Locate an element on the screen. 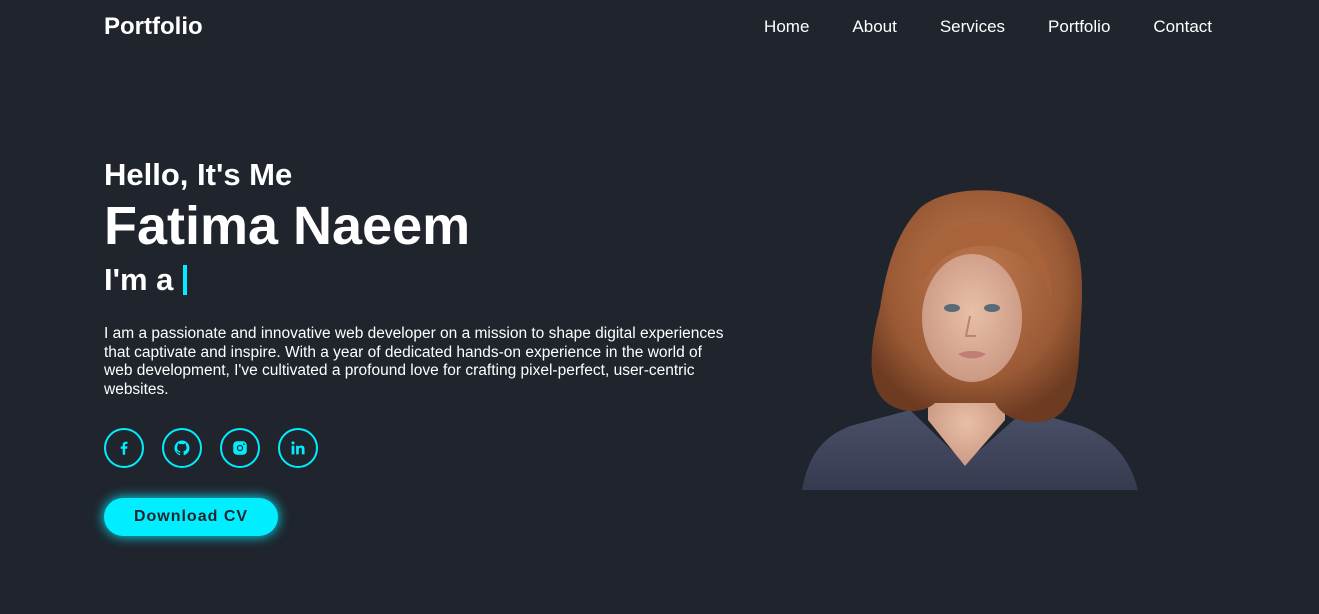  instagram-link is located at coordinates (240, 448).